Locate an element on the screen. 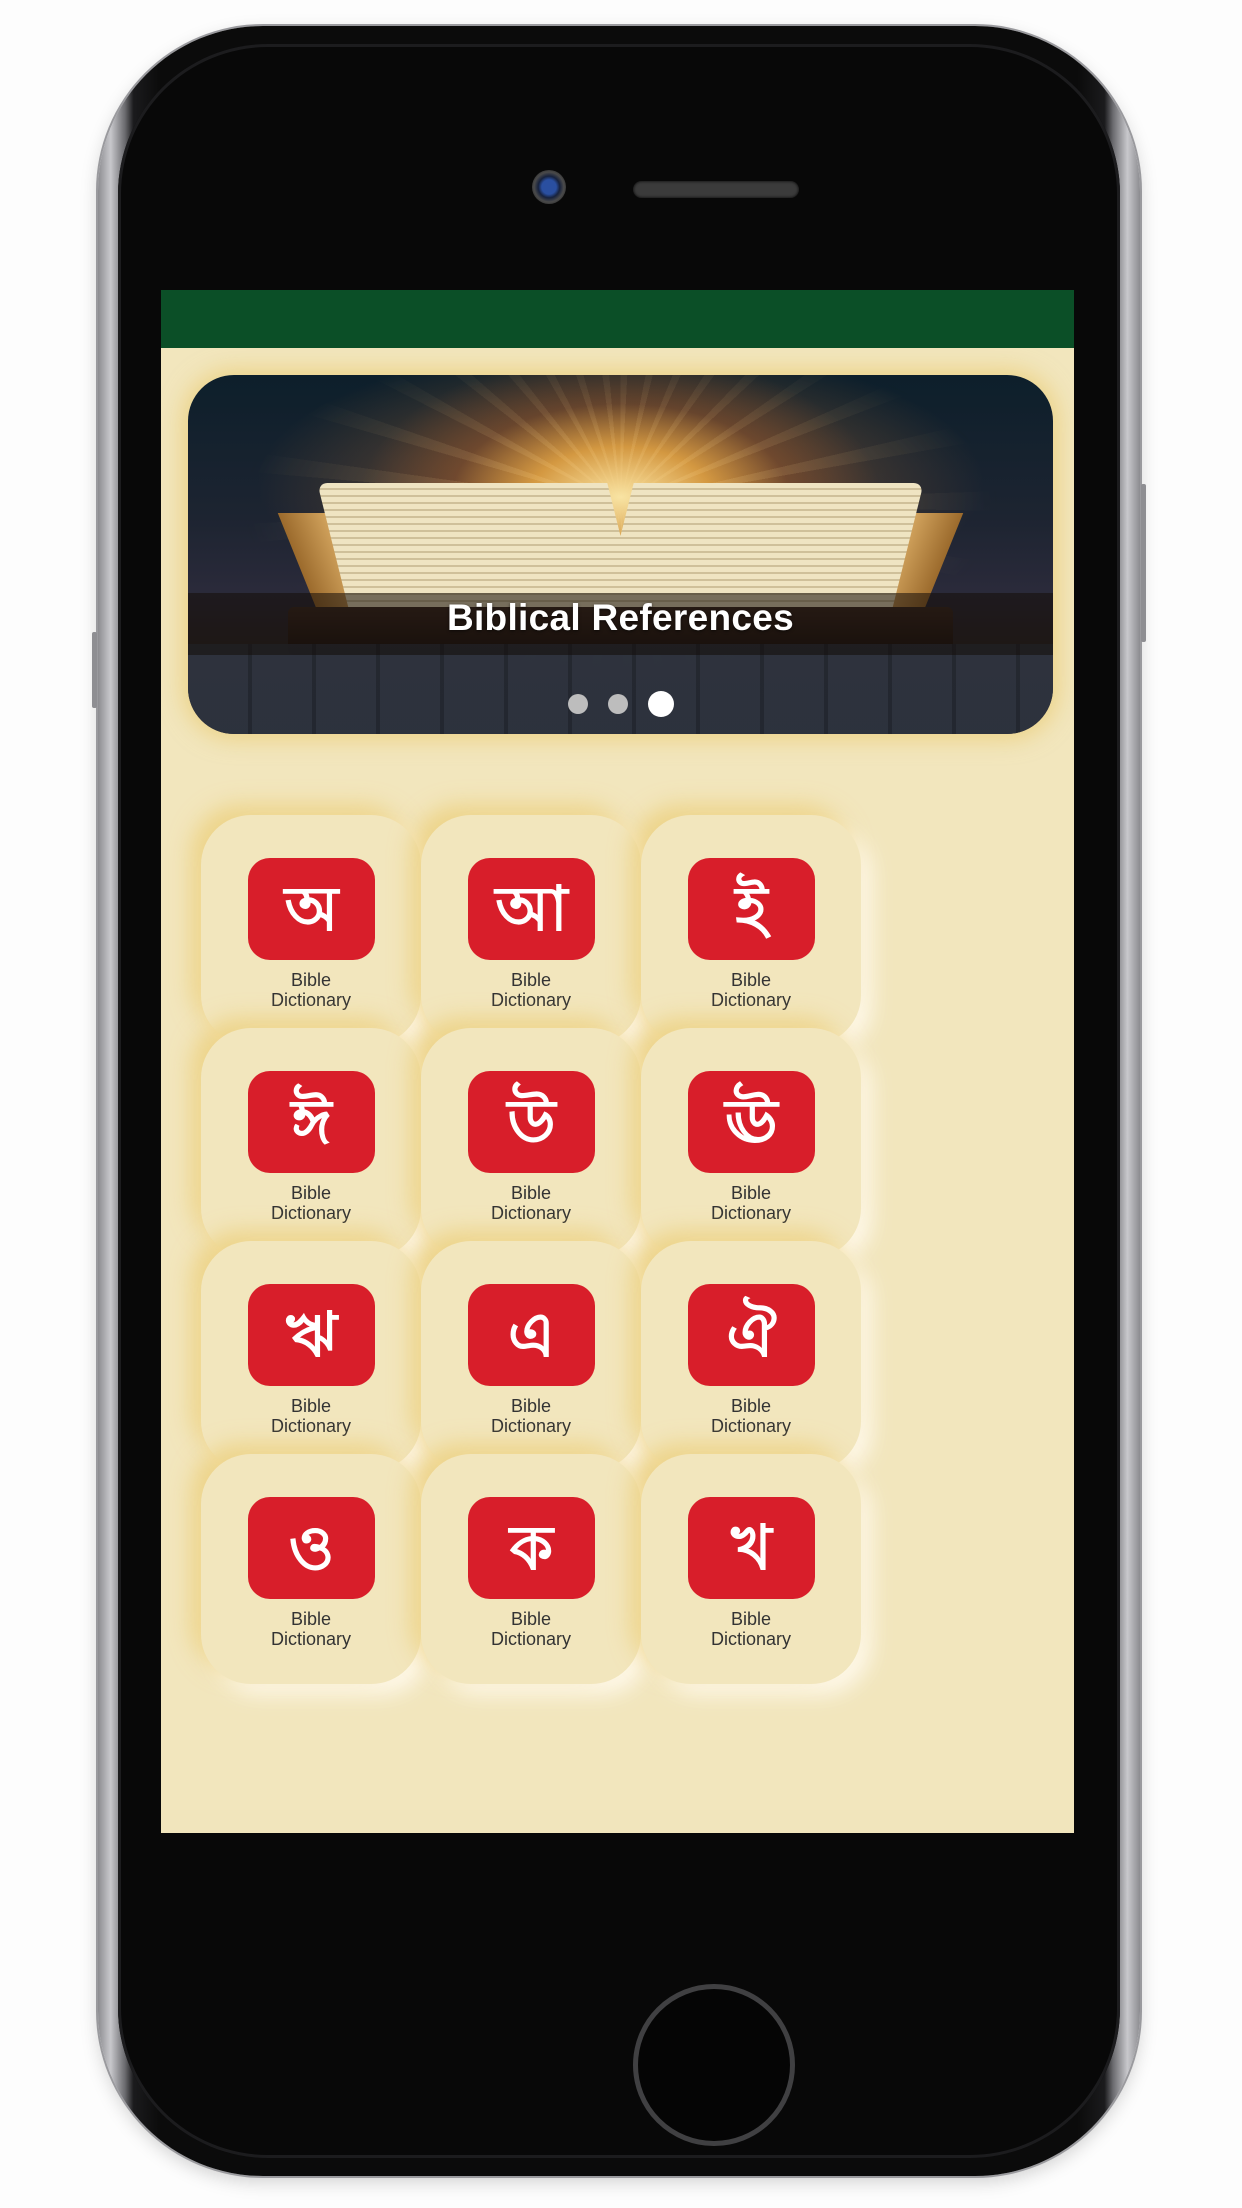 The image size is (1242, 2208). letter-tile-icon: ঋ is located at coordinates (311, 1335).